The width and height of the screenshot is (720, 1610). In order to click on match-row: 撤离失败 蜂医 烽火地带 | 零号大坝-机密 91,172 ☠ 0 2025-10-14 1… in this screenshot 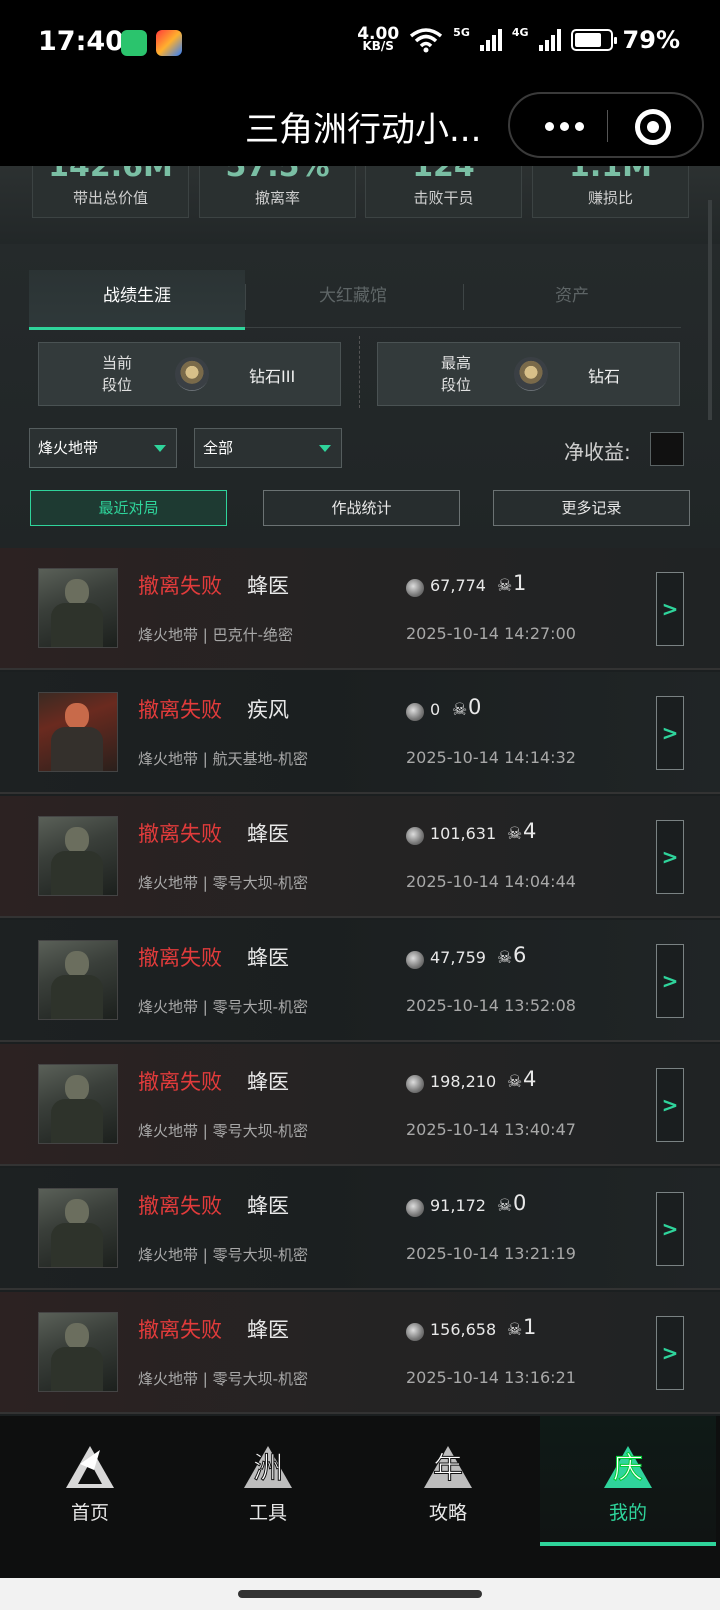, I will do `click(360, 1229)`.